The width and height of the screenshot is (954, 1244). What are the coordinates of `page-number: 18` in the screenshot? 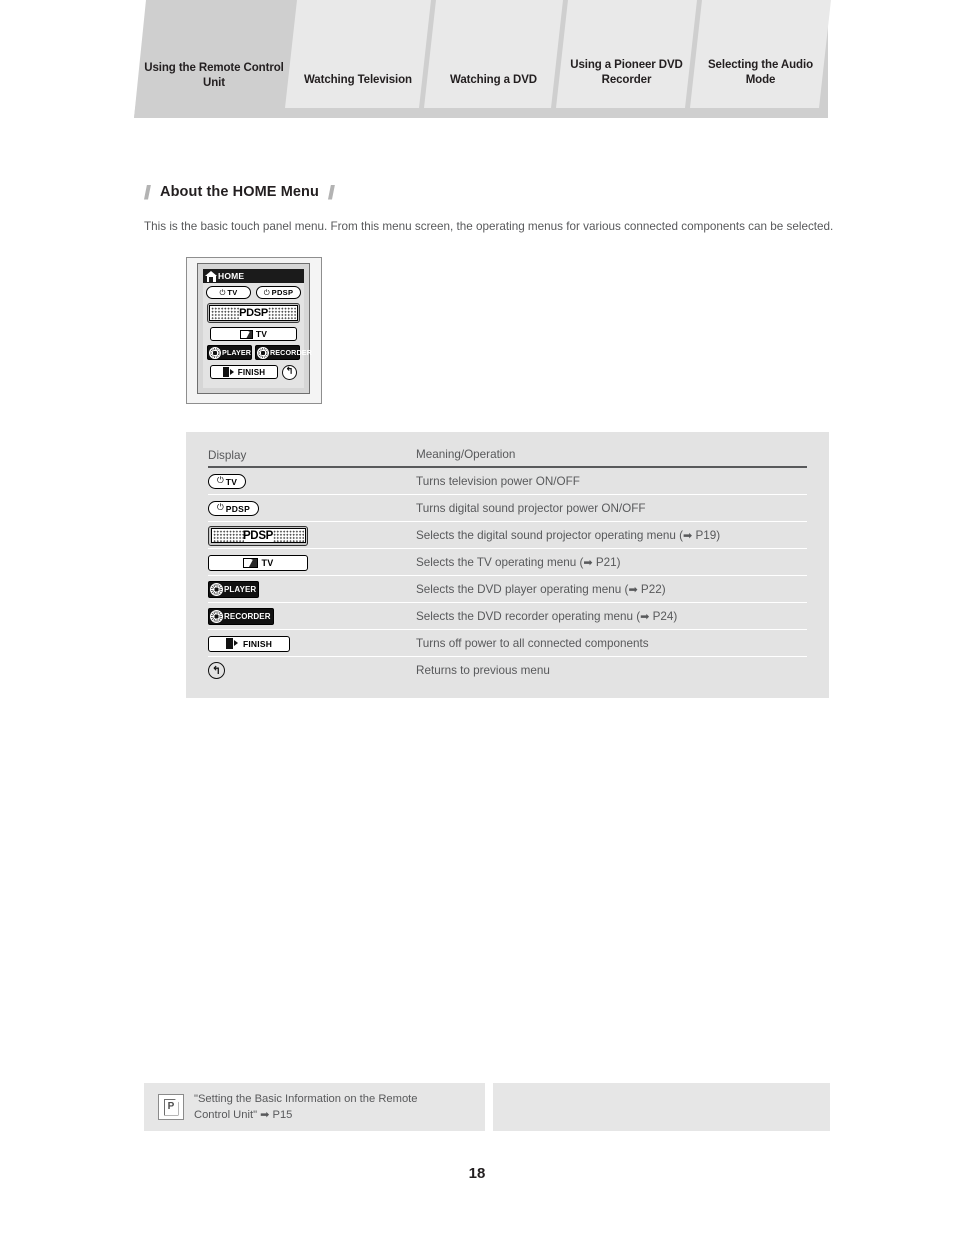 It's located at (477, 1173).